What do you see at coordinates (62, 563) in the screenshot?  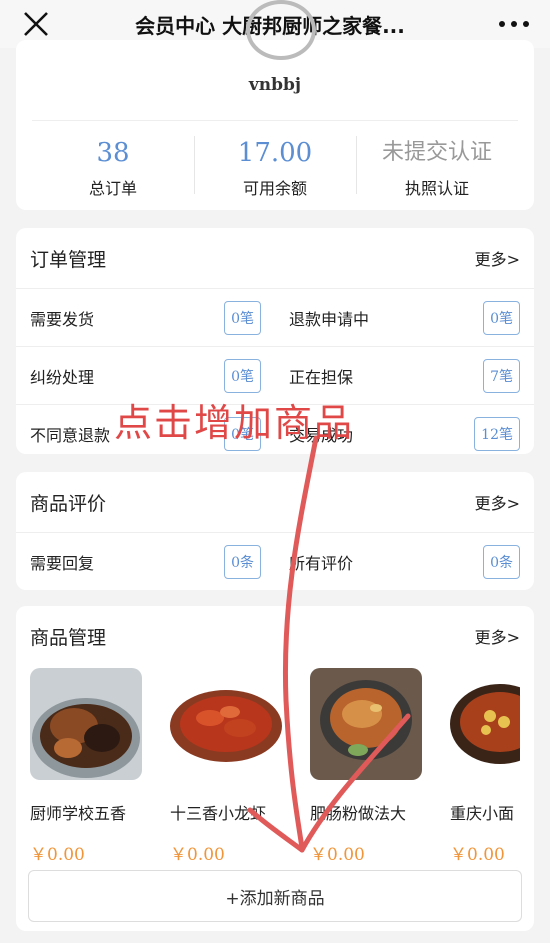 I see `cell-label: 需要回复` at bounding box center [62, 563].